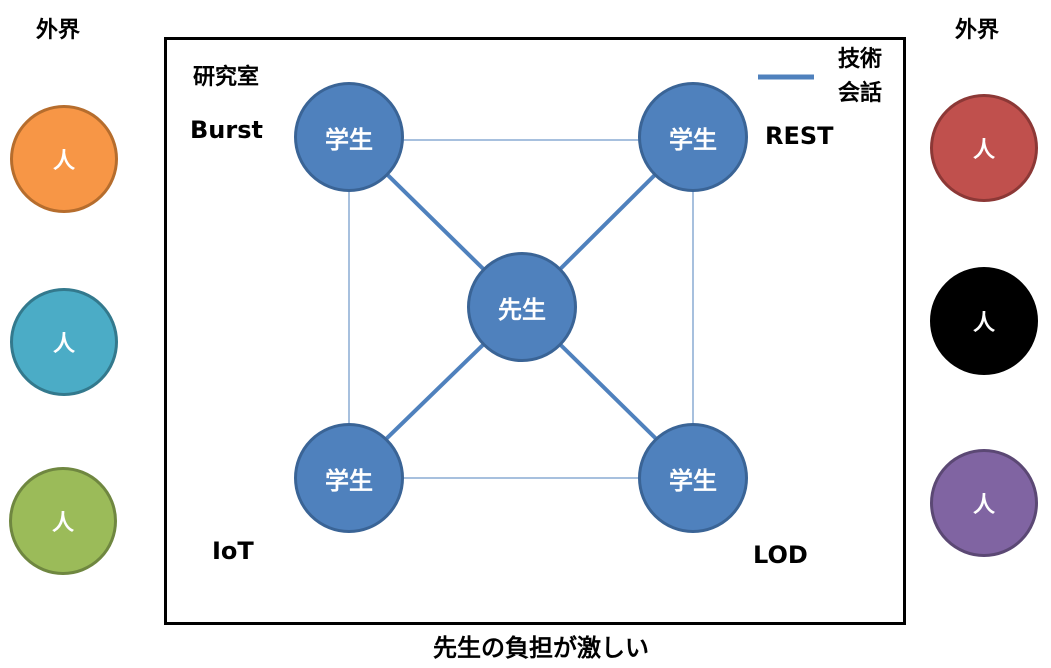  Describe the element at coordinates (860, 77) in the screenshot. I see `legend-label: 技術 会話` at that location.